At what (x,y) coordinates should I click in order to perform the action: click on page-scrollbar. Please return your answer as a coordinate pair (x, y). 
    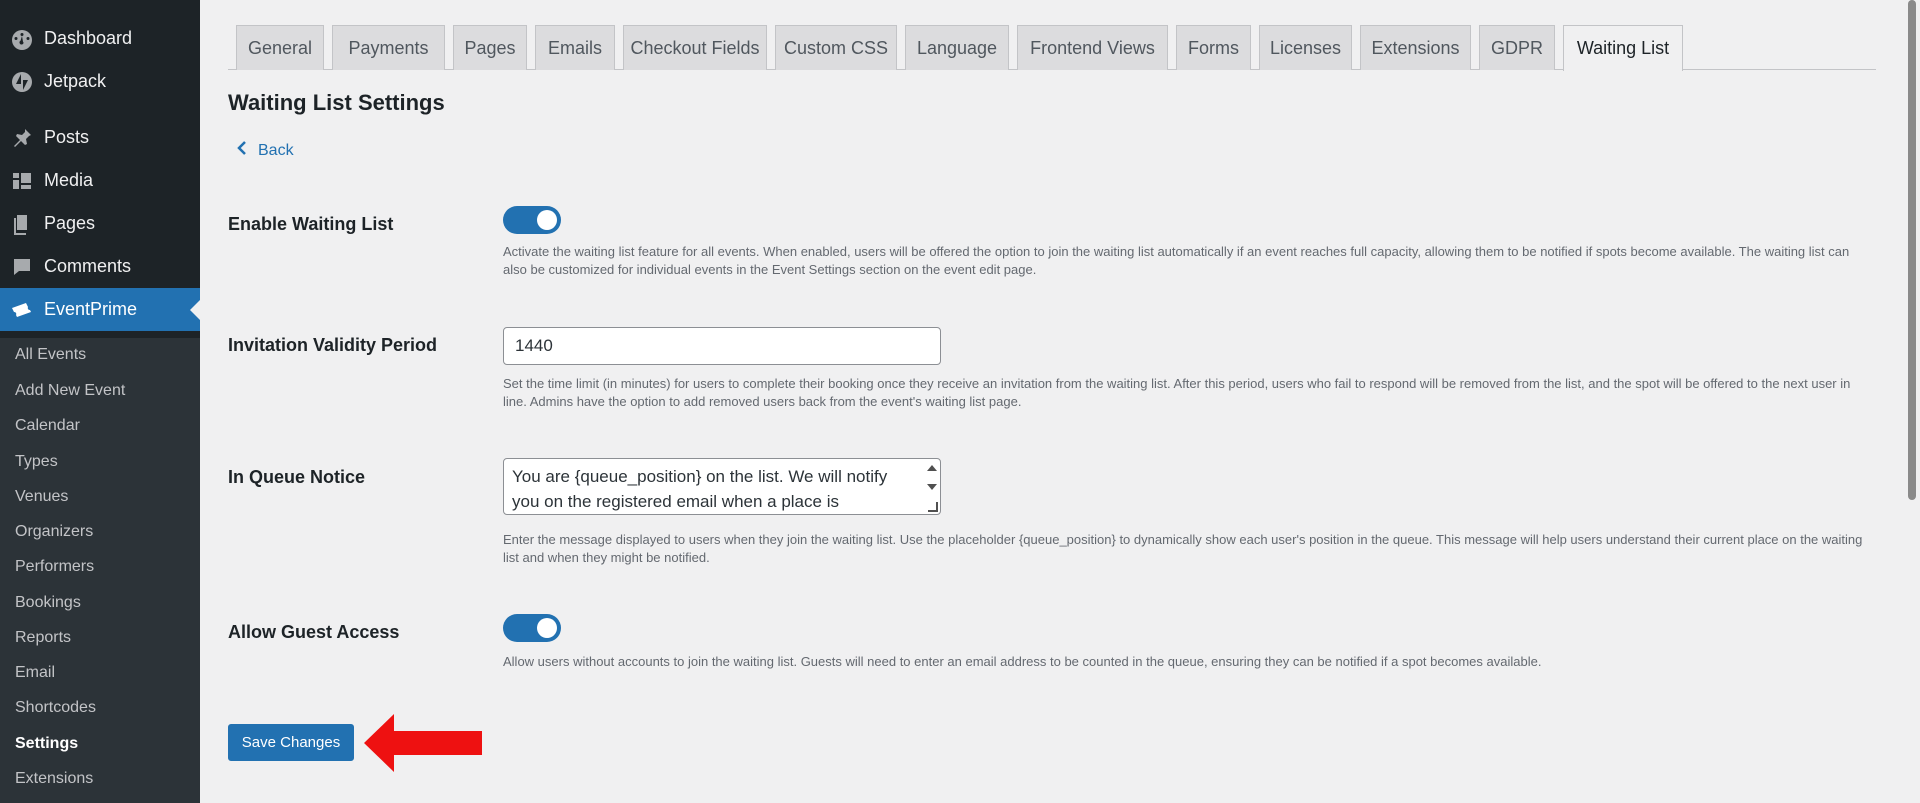
    Looking at the image, I should click on (1911, 401).